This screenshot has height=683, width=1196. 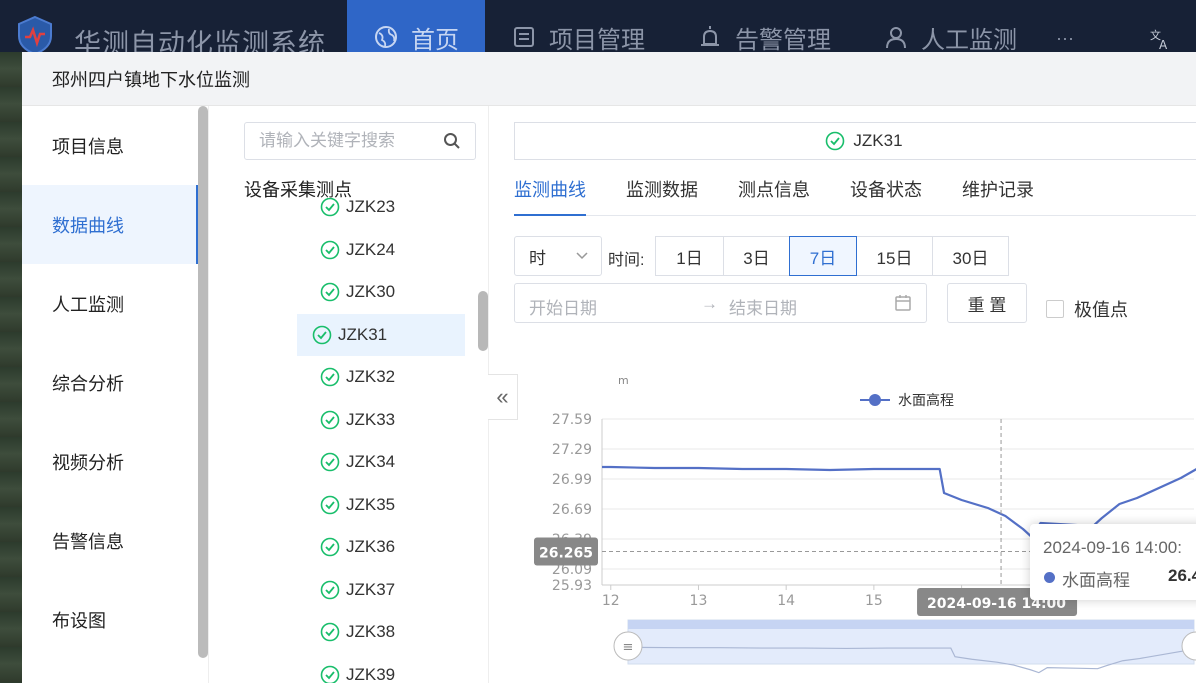 What do you see at coordinates (110, 224) in the screenshot?
I see `menu-item-data-curve: 数据曲线` at bounding box center [110, 224].